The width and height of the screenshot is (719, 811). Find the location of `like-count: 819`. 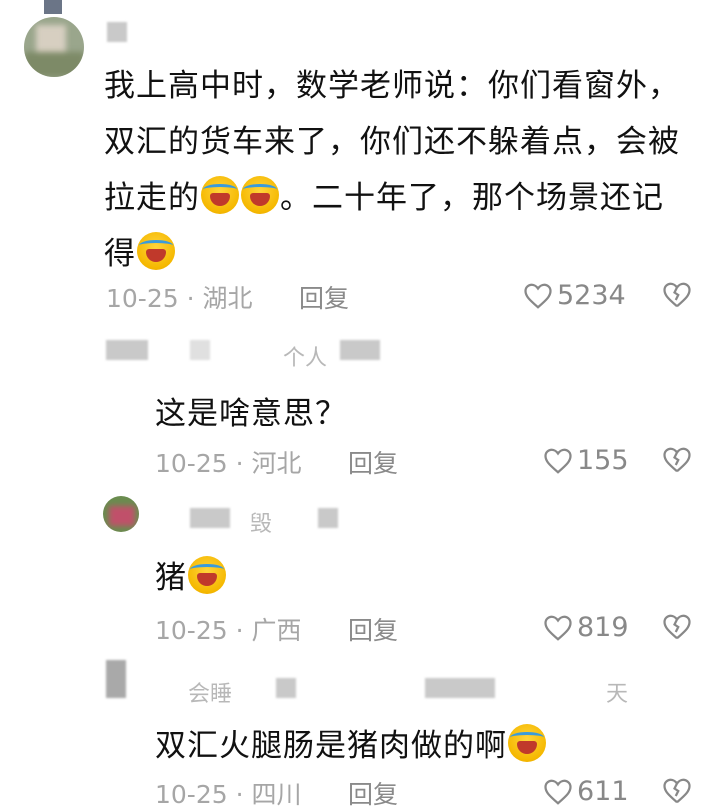

like-count: 819 is located at coordinates (603, 627).